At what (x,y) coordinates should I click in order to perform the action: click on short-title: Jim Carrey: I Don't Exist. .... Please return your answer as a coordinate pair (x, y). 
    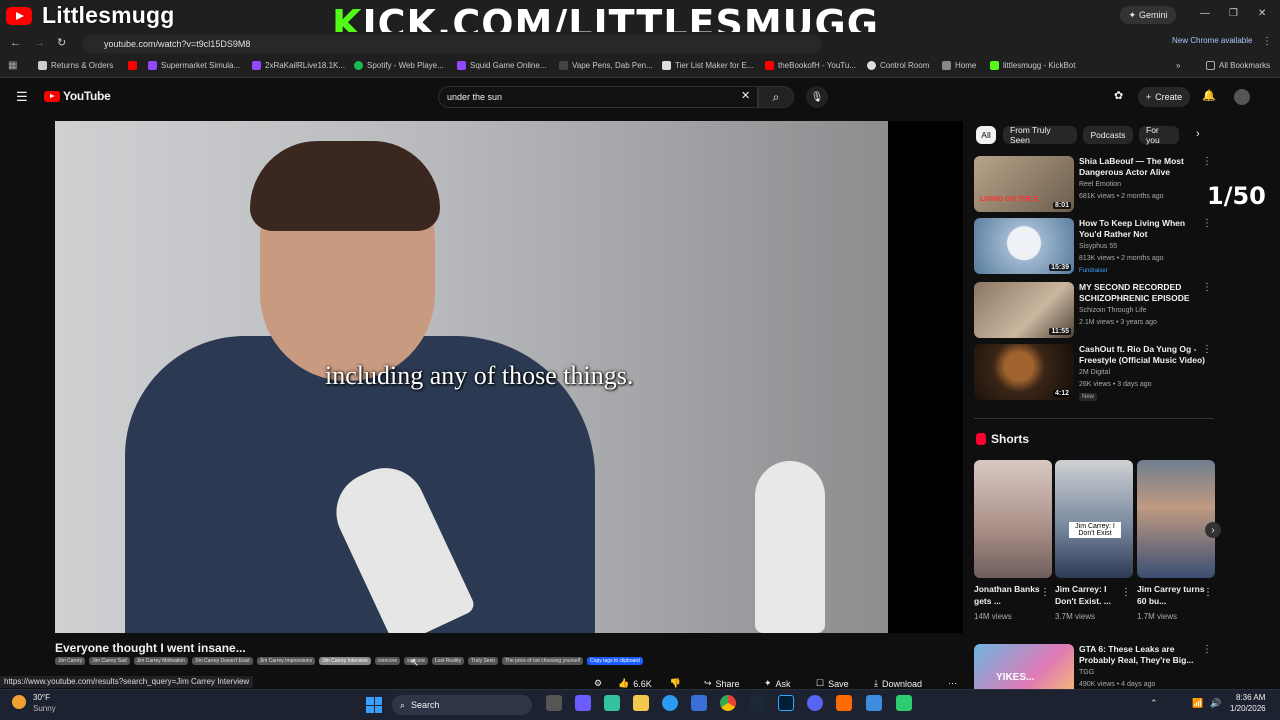
    Looking at the image, I should click on (1090, 595).